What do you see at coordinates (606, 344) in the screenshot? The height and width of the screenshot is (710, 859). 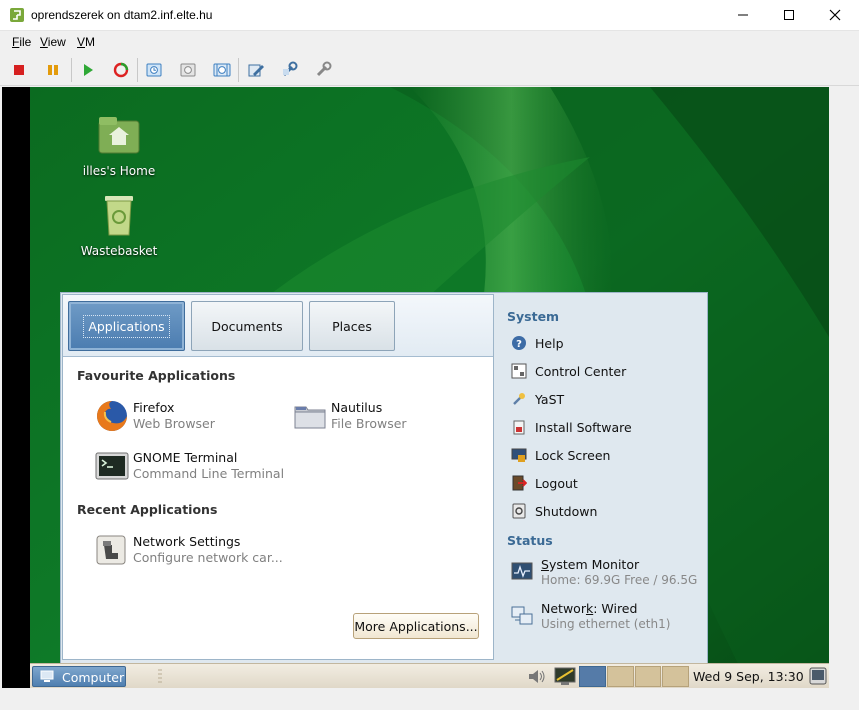 I see `system-item-help: ? Help` at bounding box center [606, 344].